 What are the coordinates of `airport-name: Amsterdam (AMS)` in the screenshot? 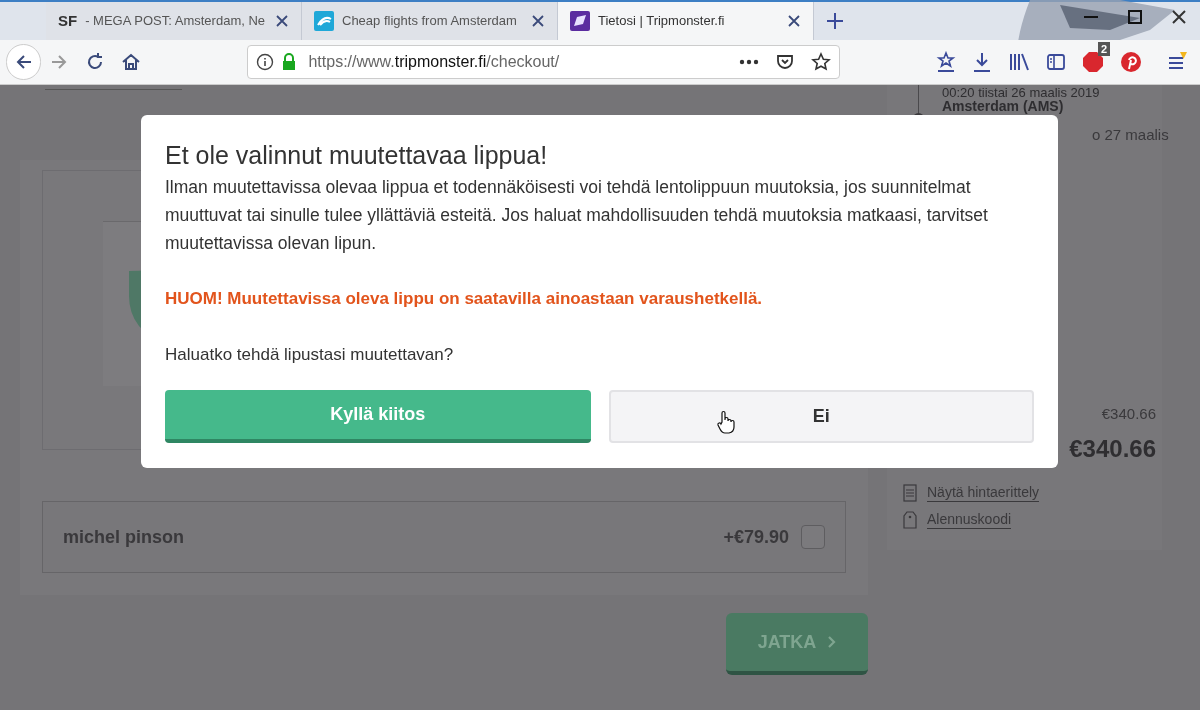 It's located at (1003, 106).